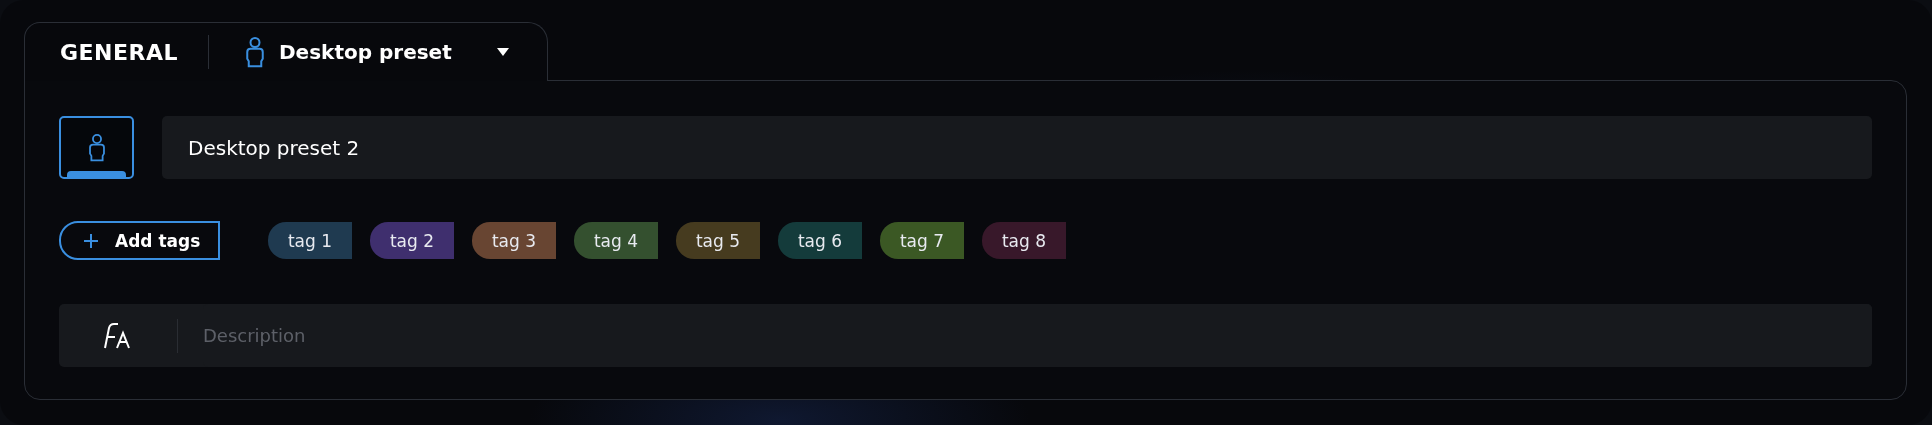  What do you see at coordinates (119, 52) in the screenshot?
I see `tab-title: GENERAL` at bounding box center [119, 52].